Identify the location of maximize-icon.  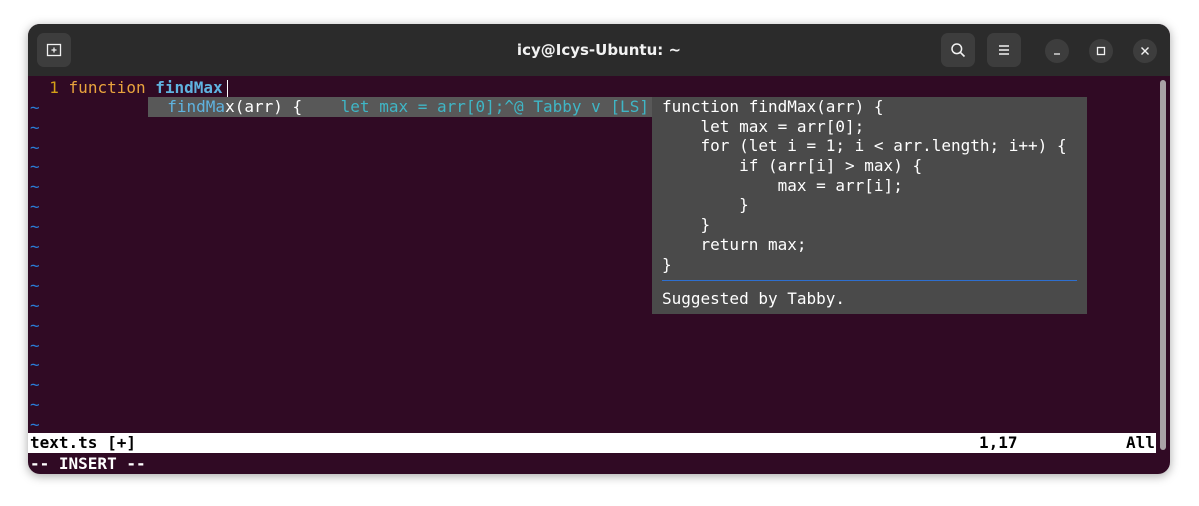
(1101, 51).